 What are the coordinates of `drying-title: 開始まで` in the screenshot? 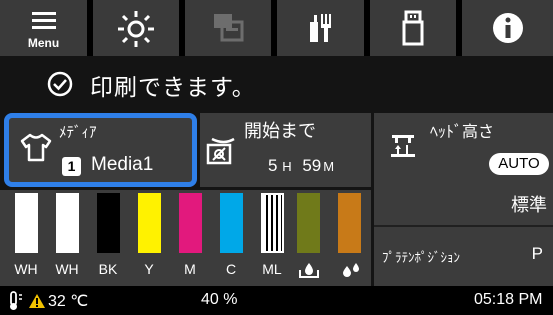 It's located at (280, 131).